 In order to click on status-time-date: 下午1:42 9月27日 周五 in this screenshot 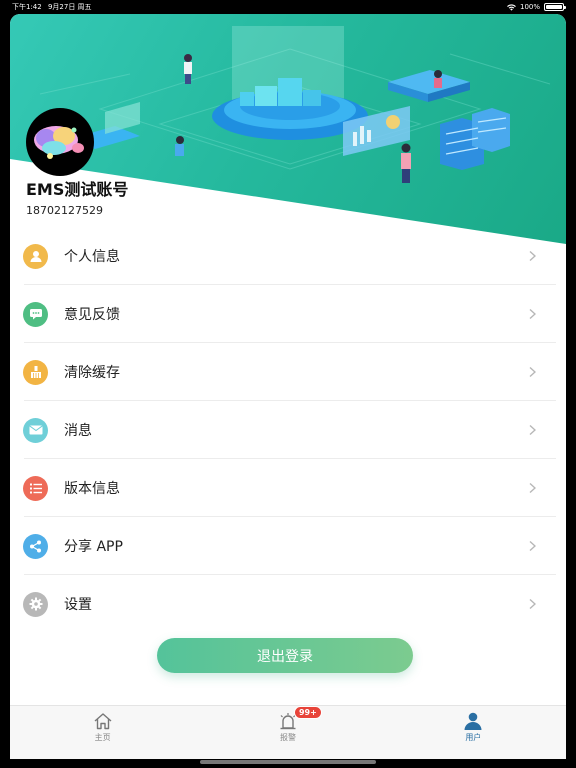, I will do `click(52, 7)`.